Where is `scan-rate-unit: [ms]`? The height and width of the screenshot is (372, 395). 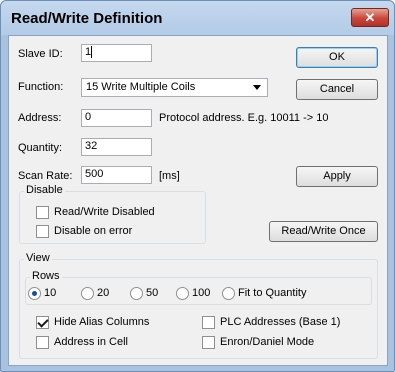
scan-rate-unit: [ms] is located at coordinates (169, 176).